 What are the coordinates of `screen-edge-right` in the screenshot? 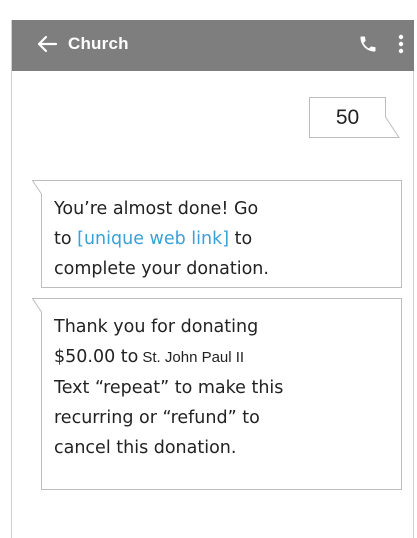 It's located at (413, 279).